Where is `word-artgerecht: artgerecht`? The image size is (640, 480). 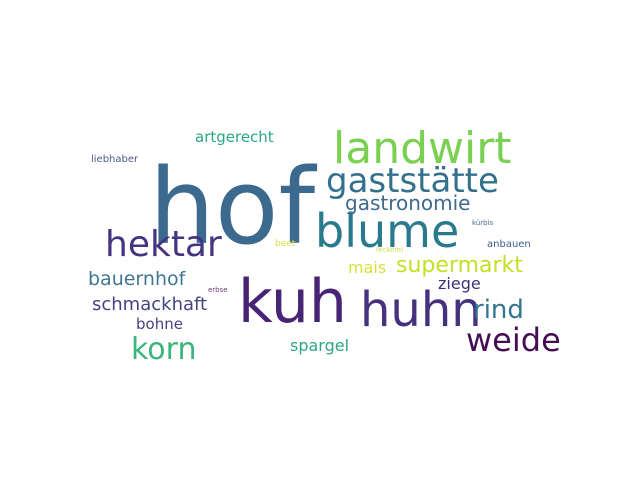
word-artgerecht: artgerecht is located at coordinates (234, 137).